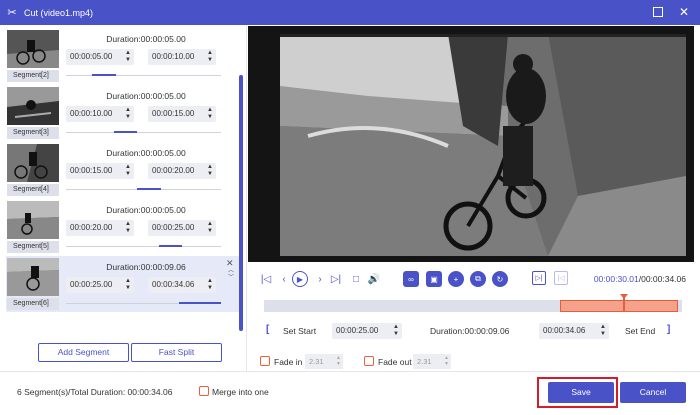 Image resolution: width=700 pixels, height=415 pixels. I want to click on fade-in-stepper: ▲ ▼, so click(338, 361).